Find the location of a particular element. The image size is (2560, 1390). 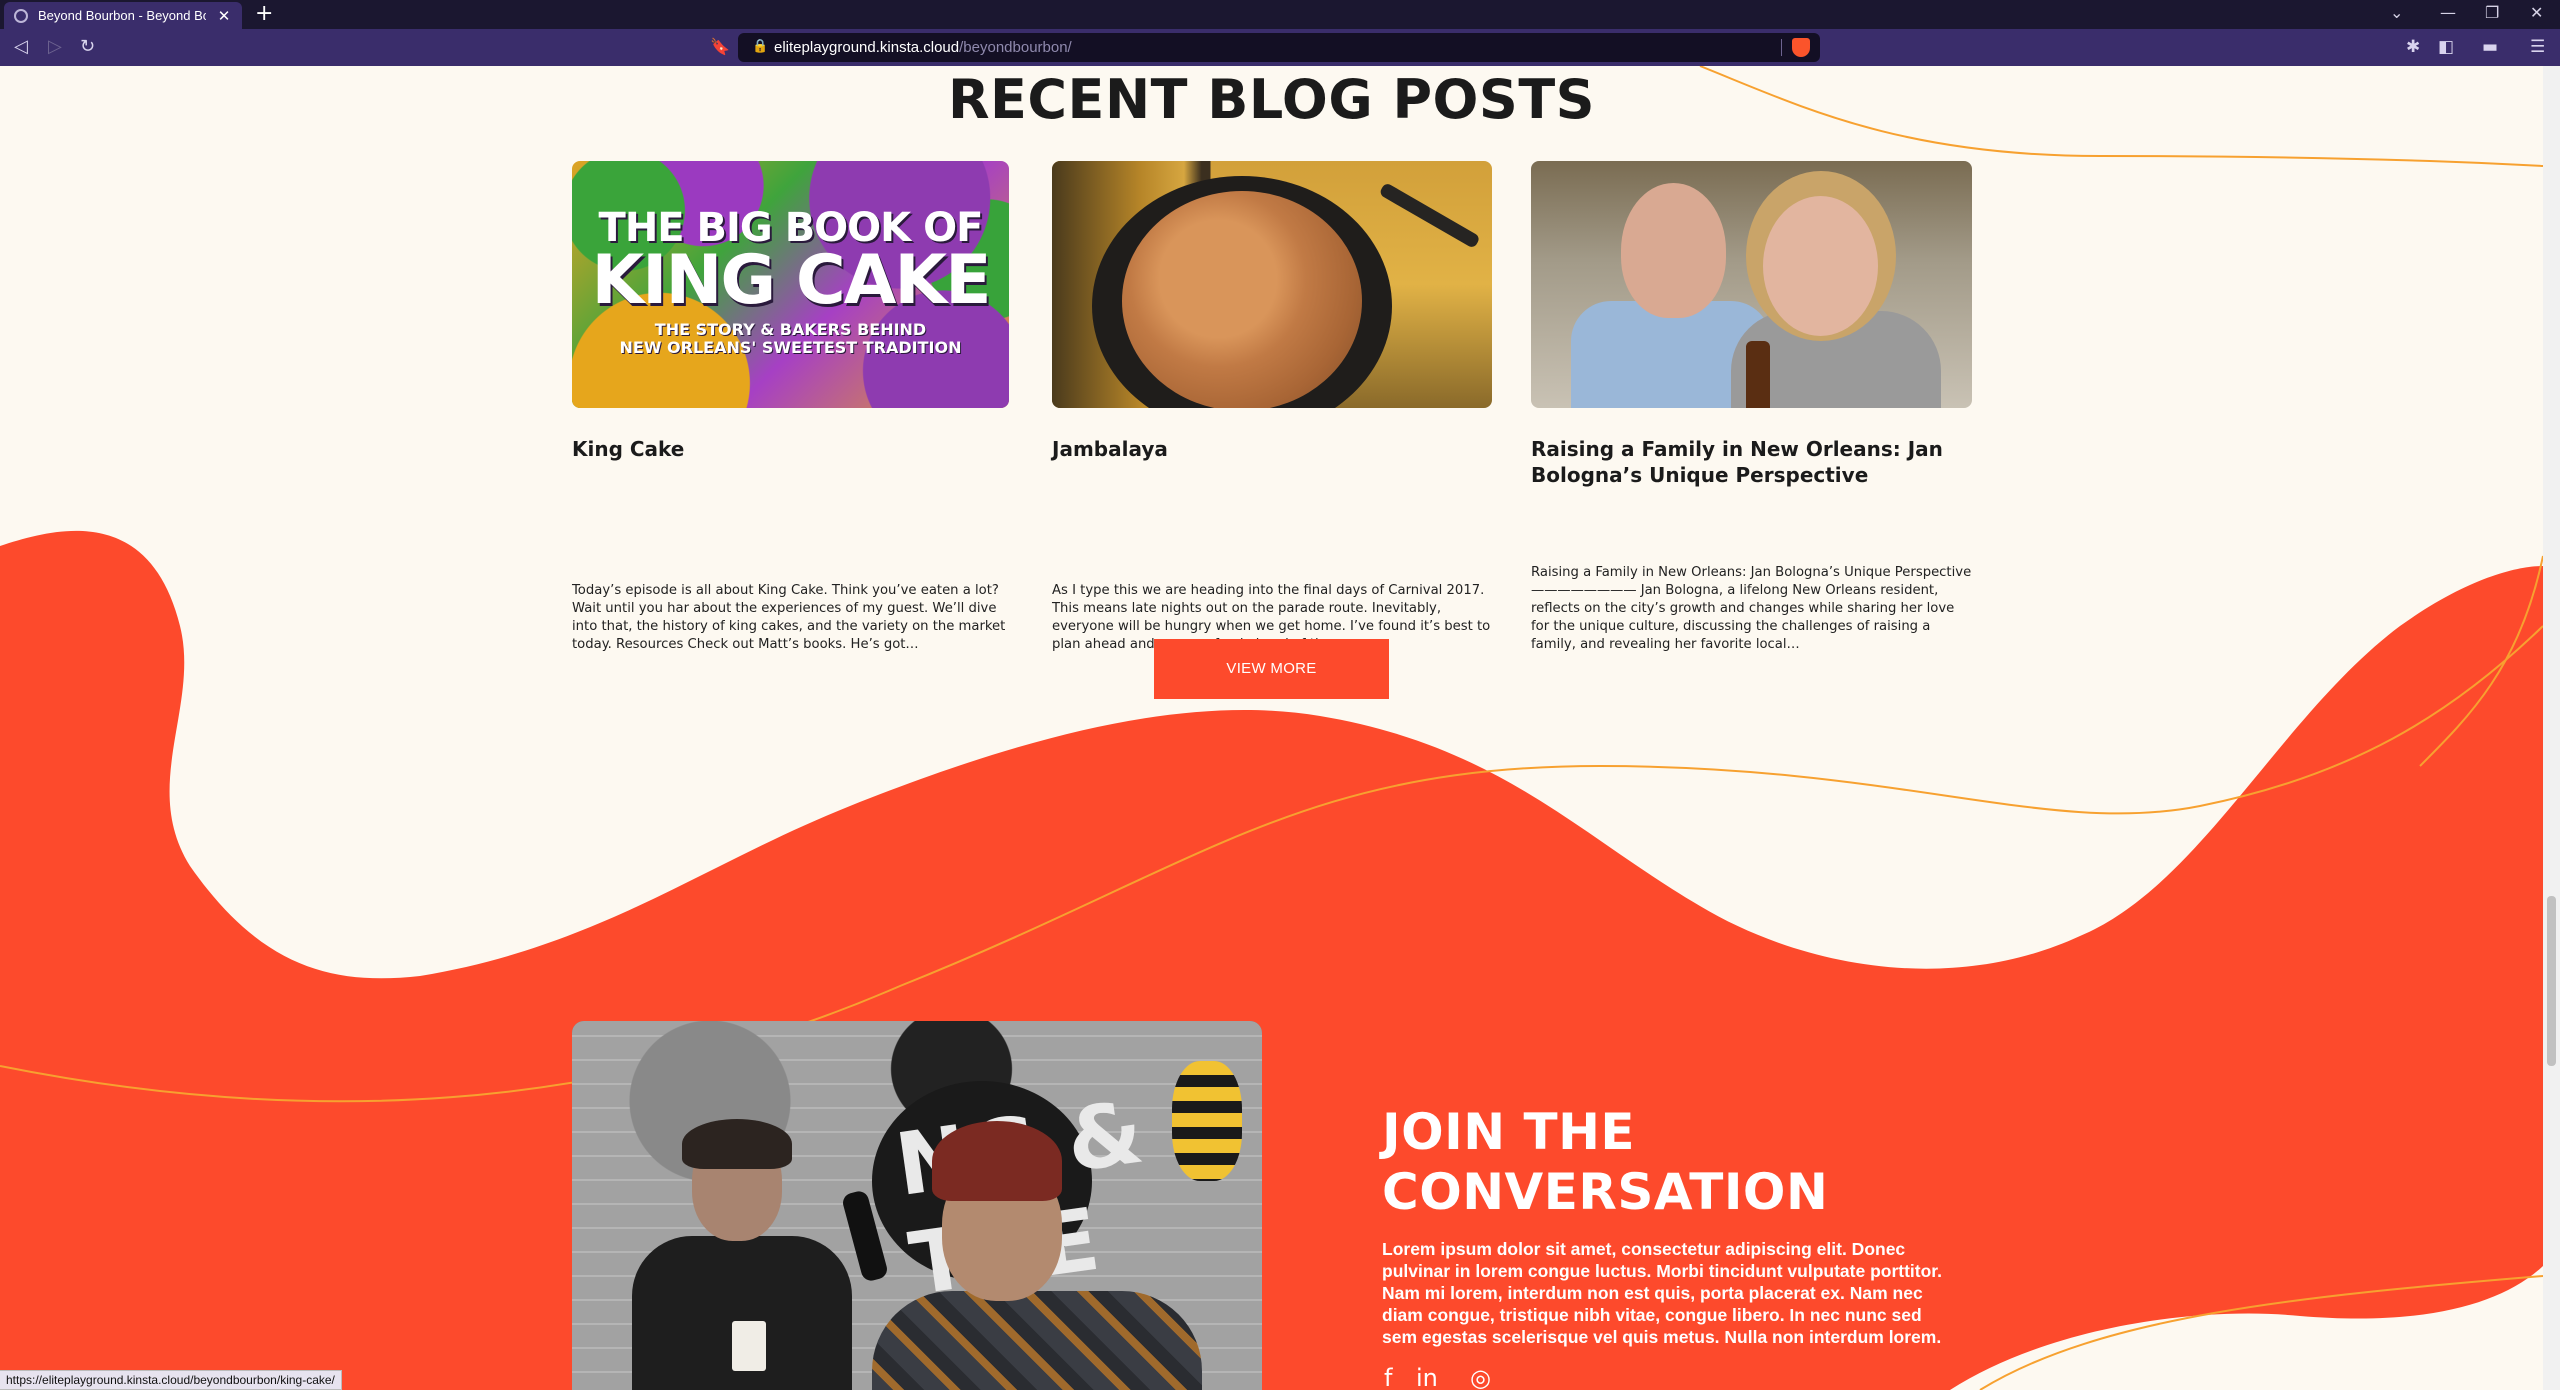

minimize-button: — is located at coordinates (2448, 12).